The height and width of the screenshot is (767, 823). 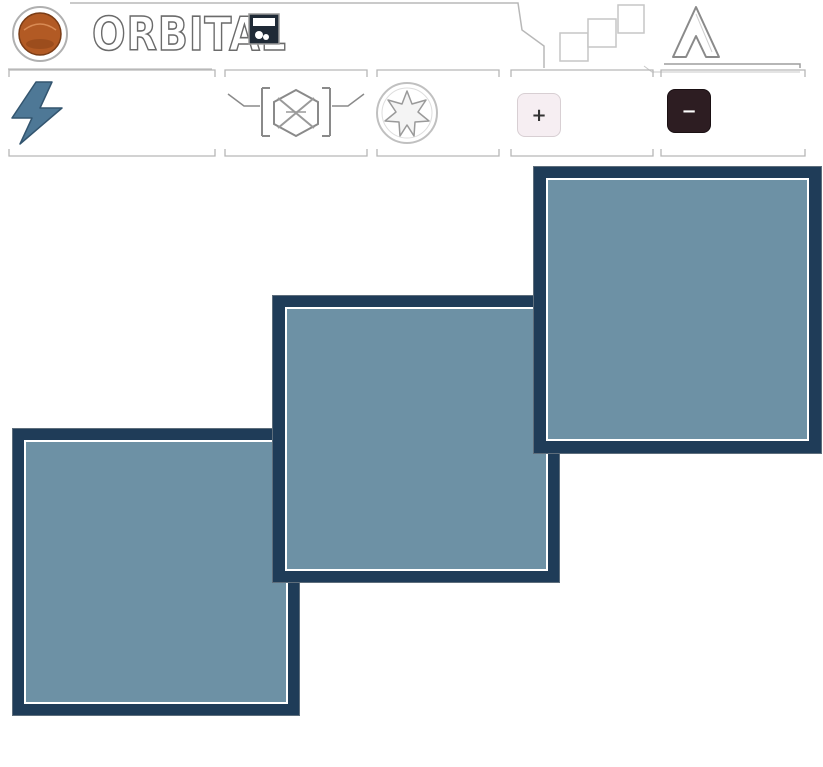 What do you see at coordinates (296, 112) in the screenshot?
I see `hexagon-rune-icon` at bounding box center [296, 112].